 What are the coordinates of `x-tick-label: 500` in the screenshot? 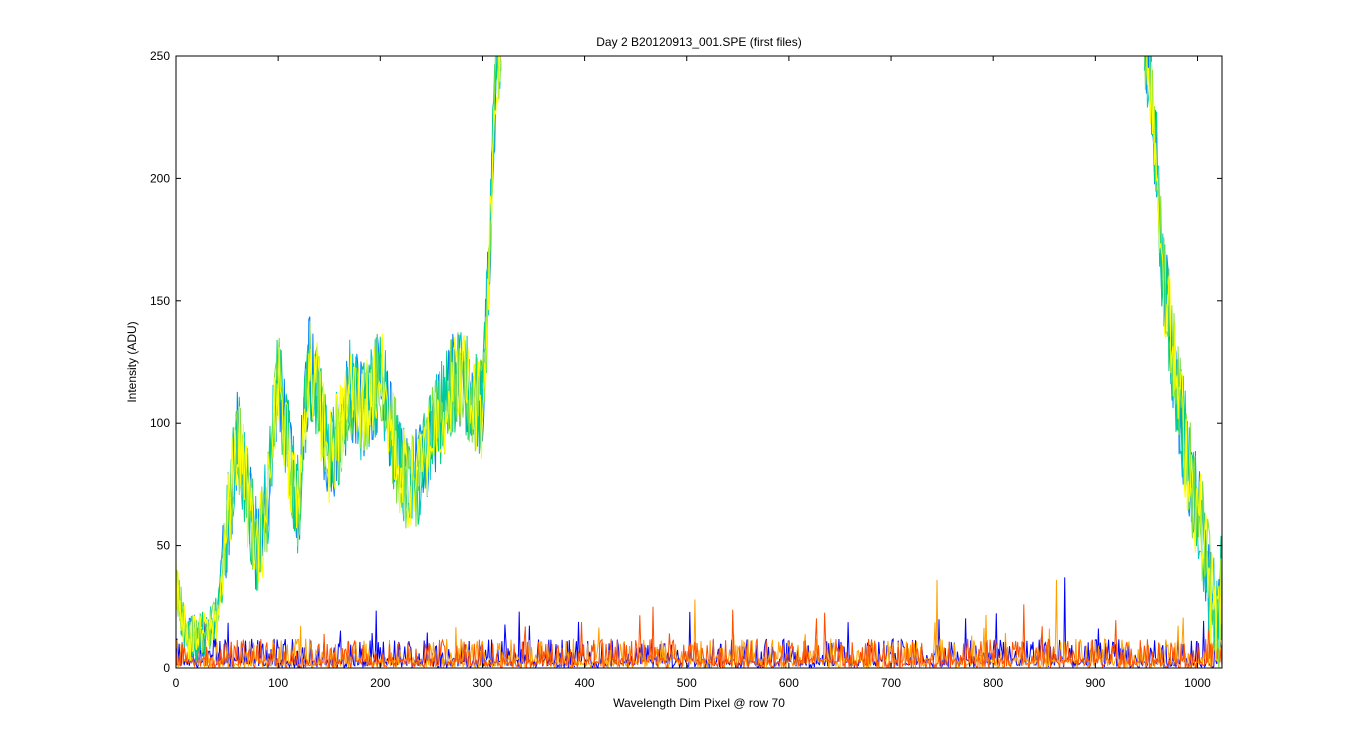 It's located at (687, 683).